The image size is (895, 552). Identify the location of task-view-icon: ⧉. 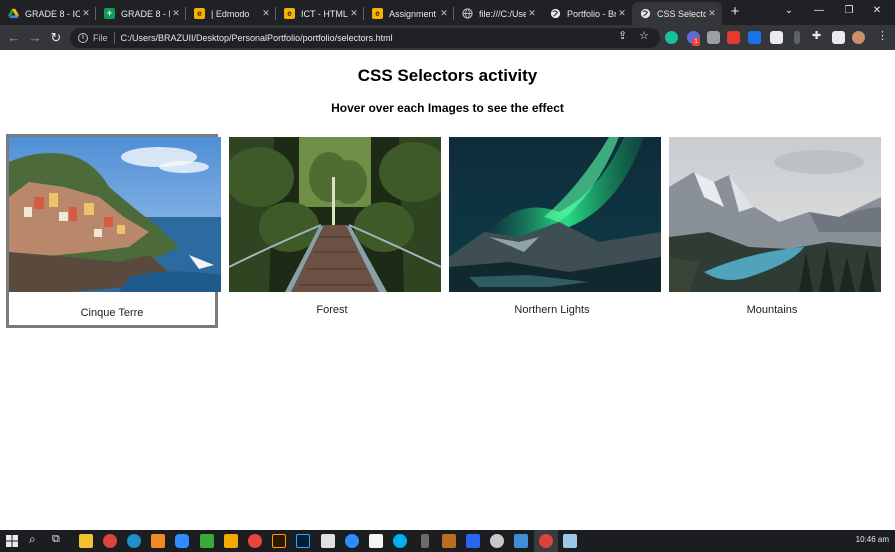
(56, 539).